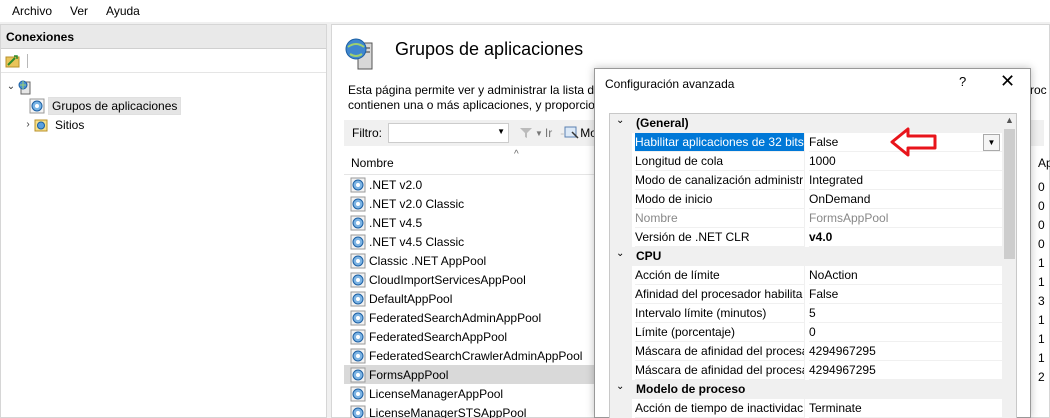  What do you see at coordinates (1038, 90) in the screenshot?
I see `description-right-fragment: roc` at bounding box center [1038, 90].